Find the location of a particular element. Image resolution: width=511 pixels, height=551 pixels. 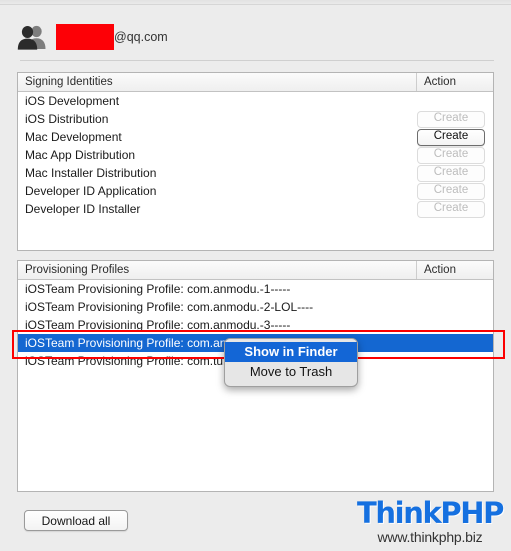

thinkphp-watermark: ThinkPHP www.thinkphp.biz is located at coordinates (430, 522).